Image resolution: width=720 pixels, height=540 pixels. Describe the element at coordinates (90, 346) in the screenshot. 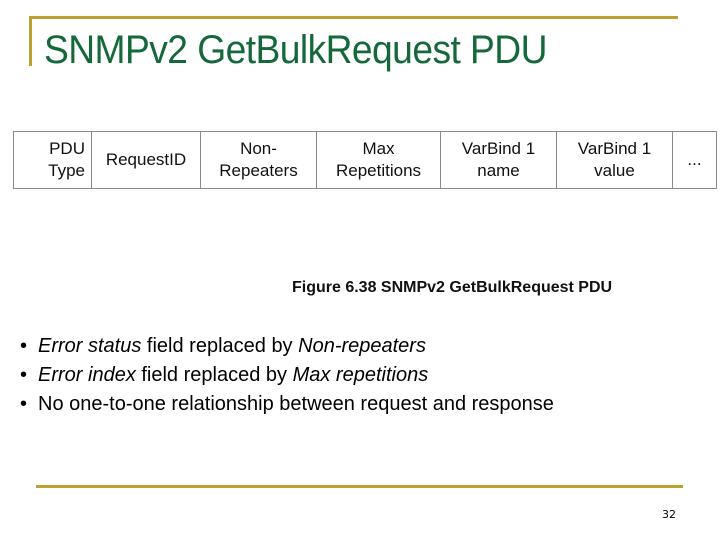

I see `bullet-emphasis: Error status` at that location.